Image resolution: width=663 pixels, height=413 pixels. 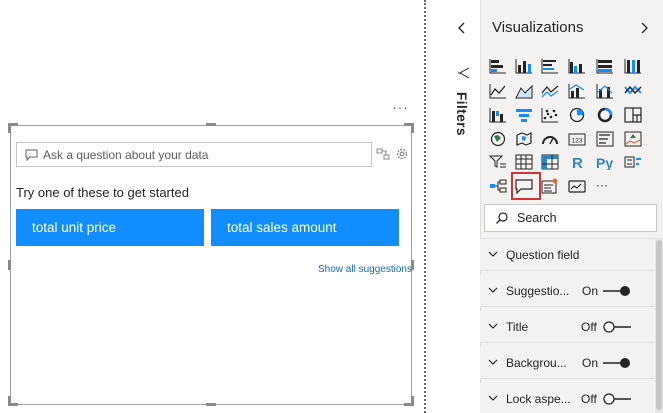 What do you see at coordinates (425, 206) in the screenshot?
I see `canvas-divider` at bounding box center [425, 206].